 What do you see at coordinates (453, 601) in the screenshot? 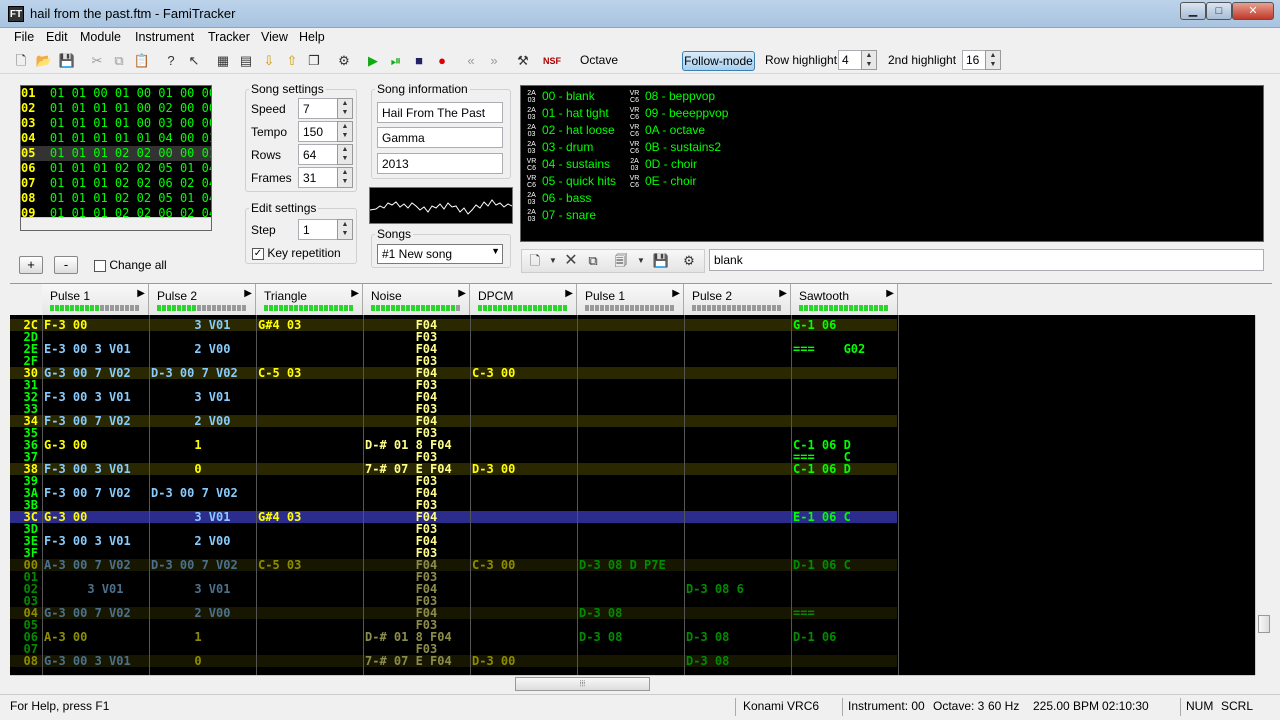
I see `pattern-row: 03 F03` at bounding box center [453, 601].